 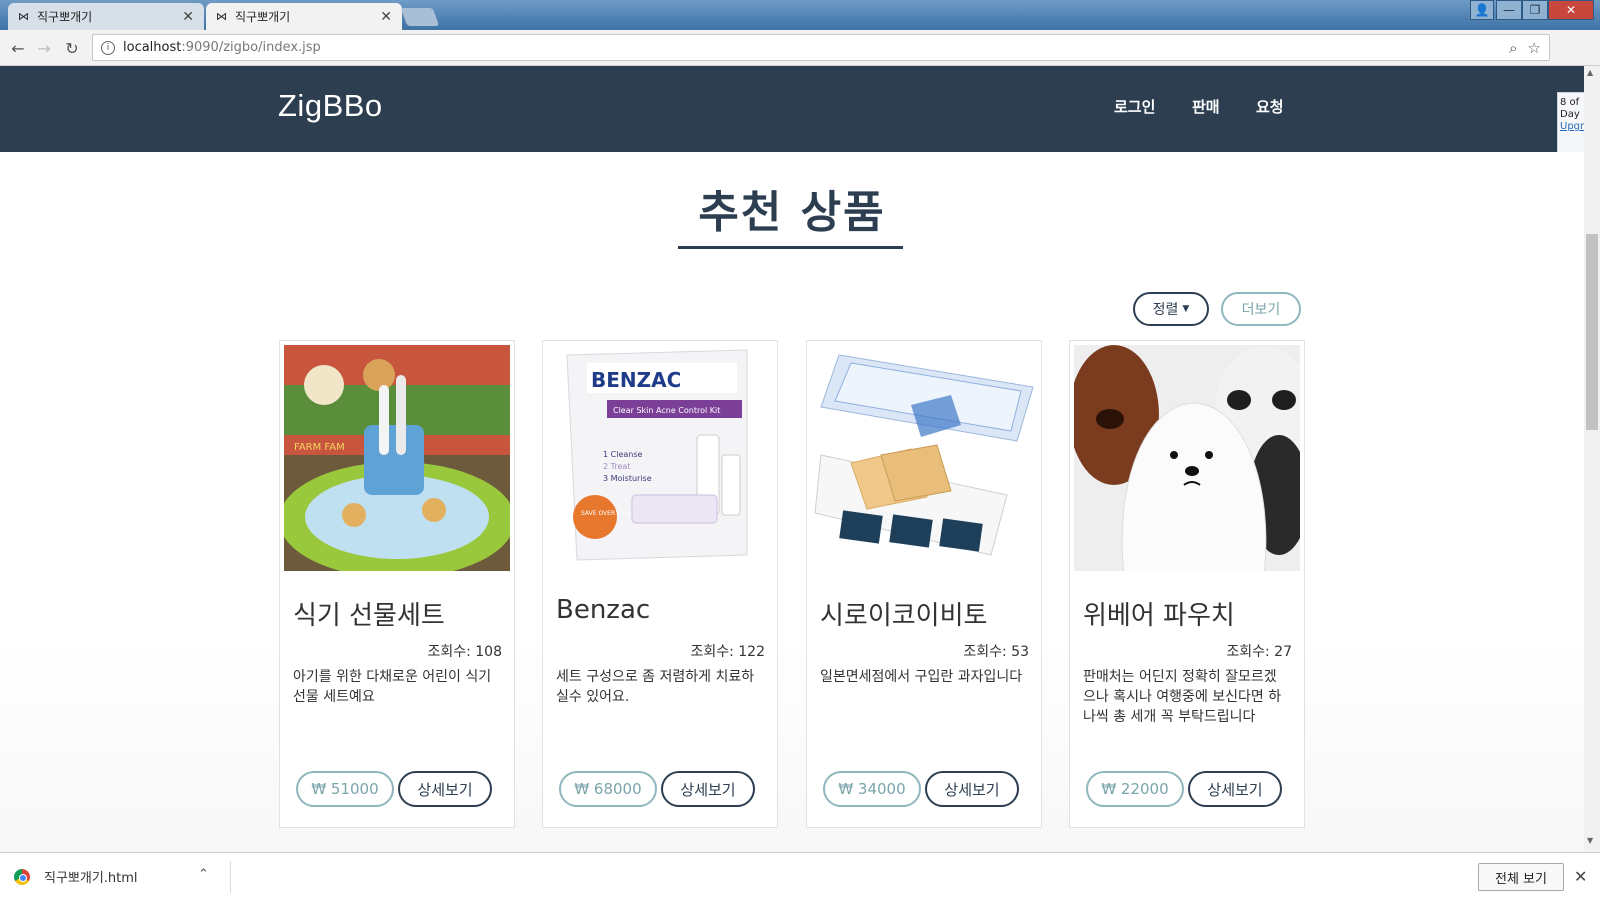 I want to click on product-description: 세트 구성으로 좀 저렴하게 치료하실수 있어요., so click(x=655, y=687).